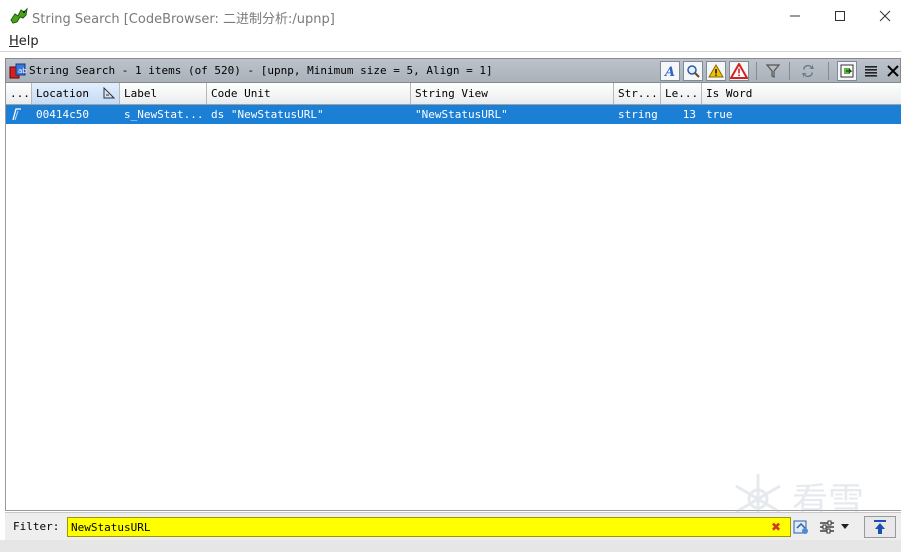 This screenshot has height=552, width=901. Describe the element at coordinates (689, 114) in the screenshot. I see `cell-length: 13` at that location.